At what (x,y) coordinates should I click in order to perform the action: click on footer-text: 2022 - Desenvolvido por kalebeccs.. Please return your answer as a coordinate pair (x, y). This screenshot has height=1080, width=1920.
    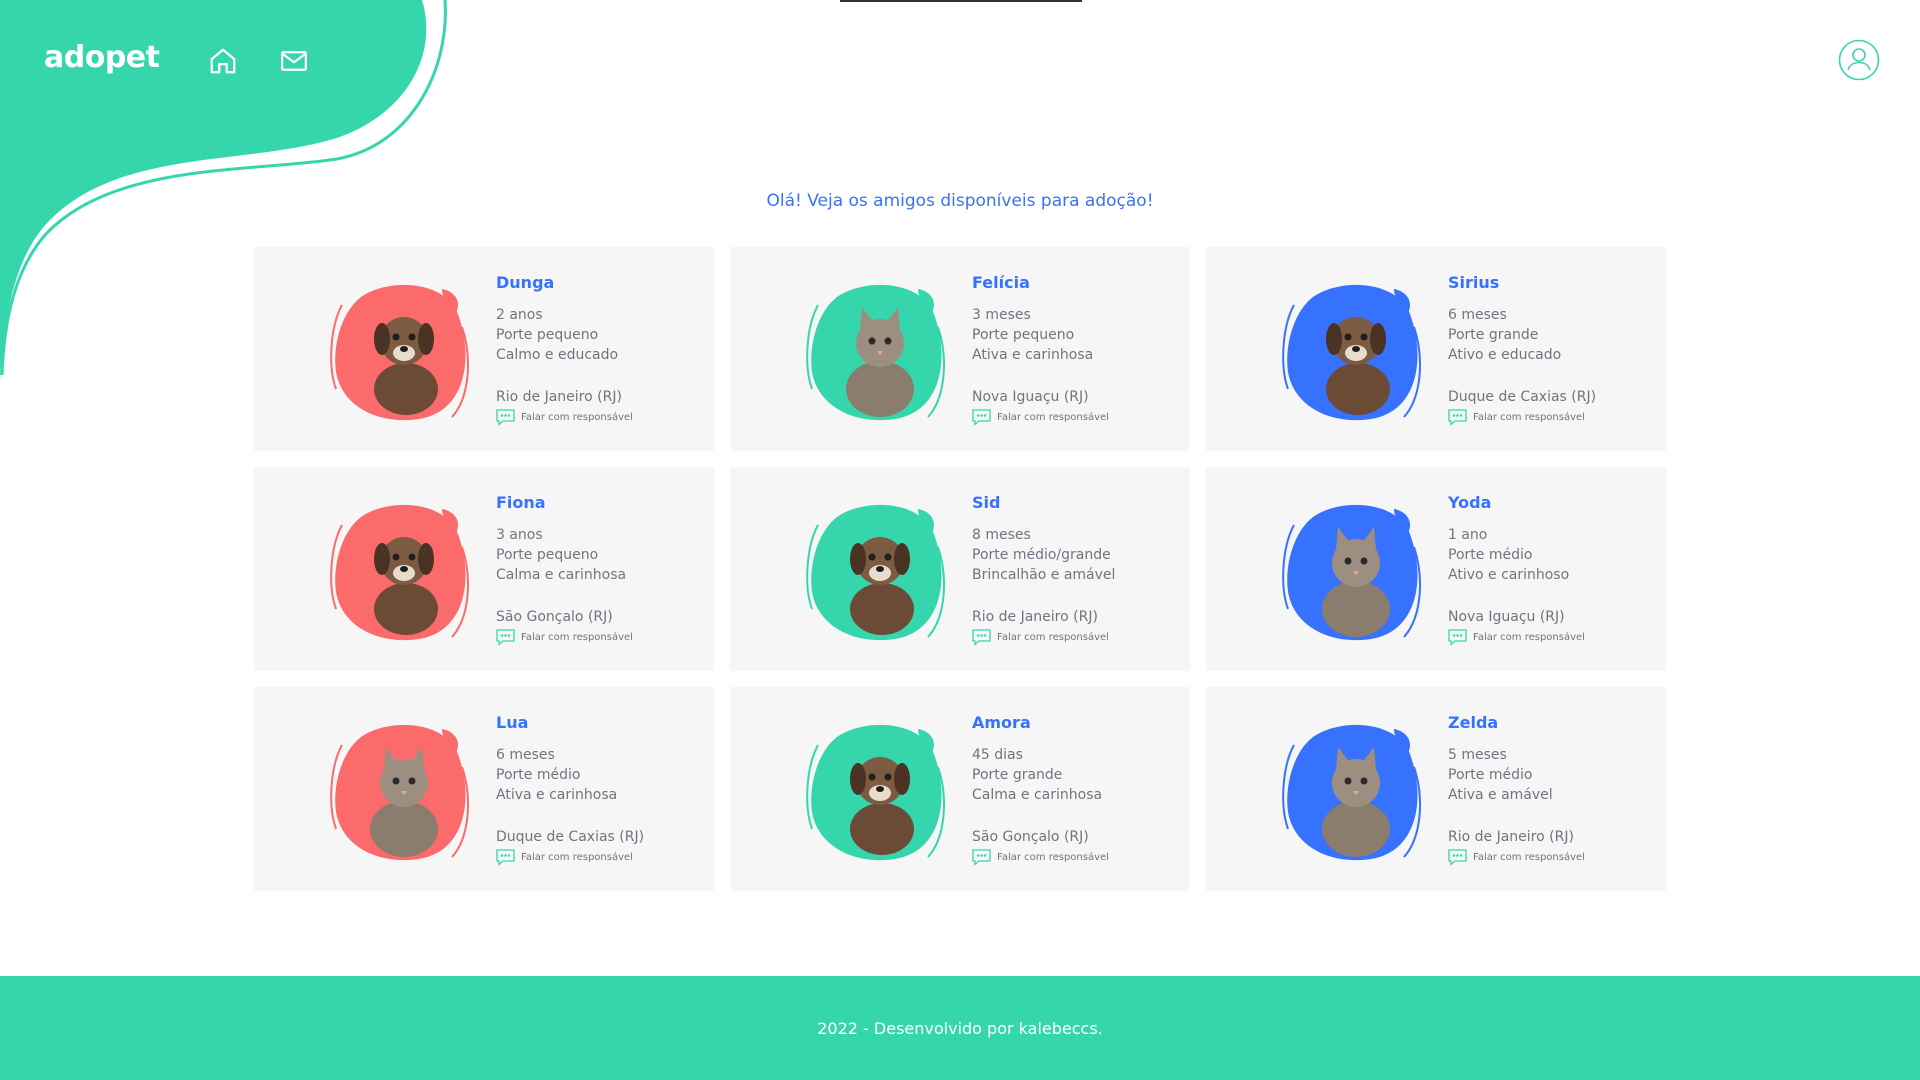
    Looking at the image, I should click on (960, 1028).